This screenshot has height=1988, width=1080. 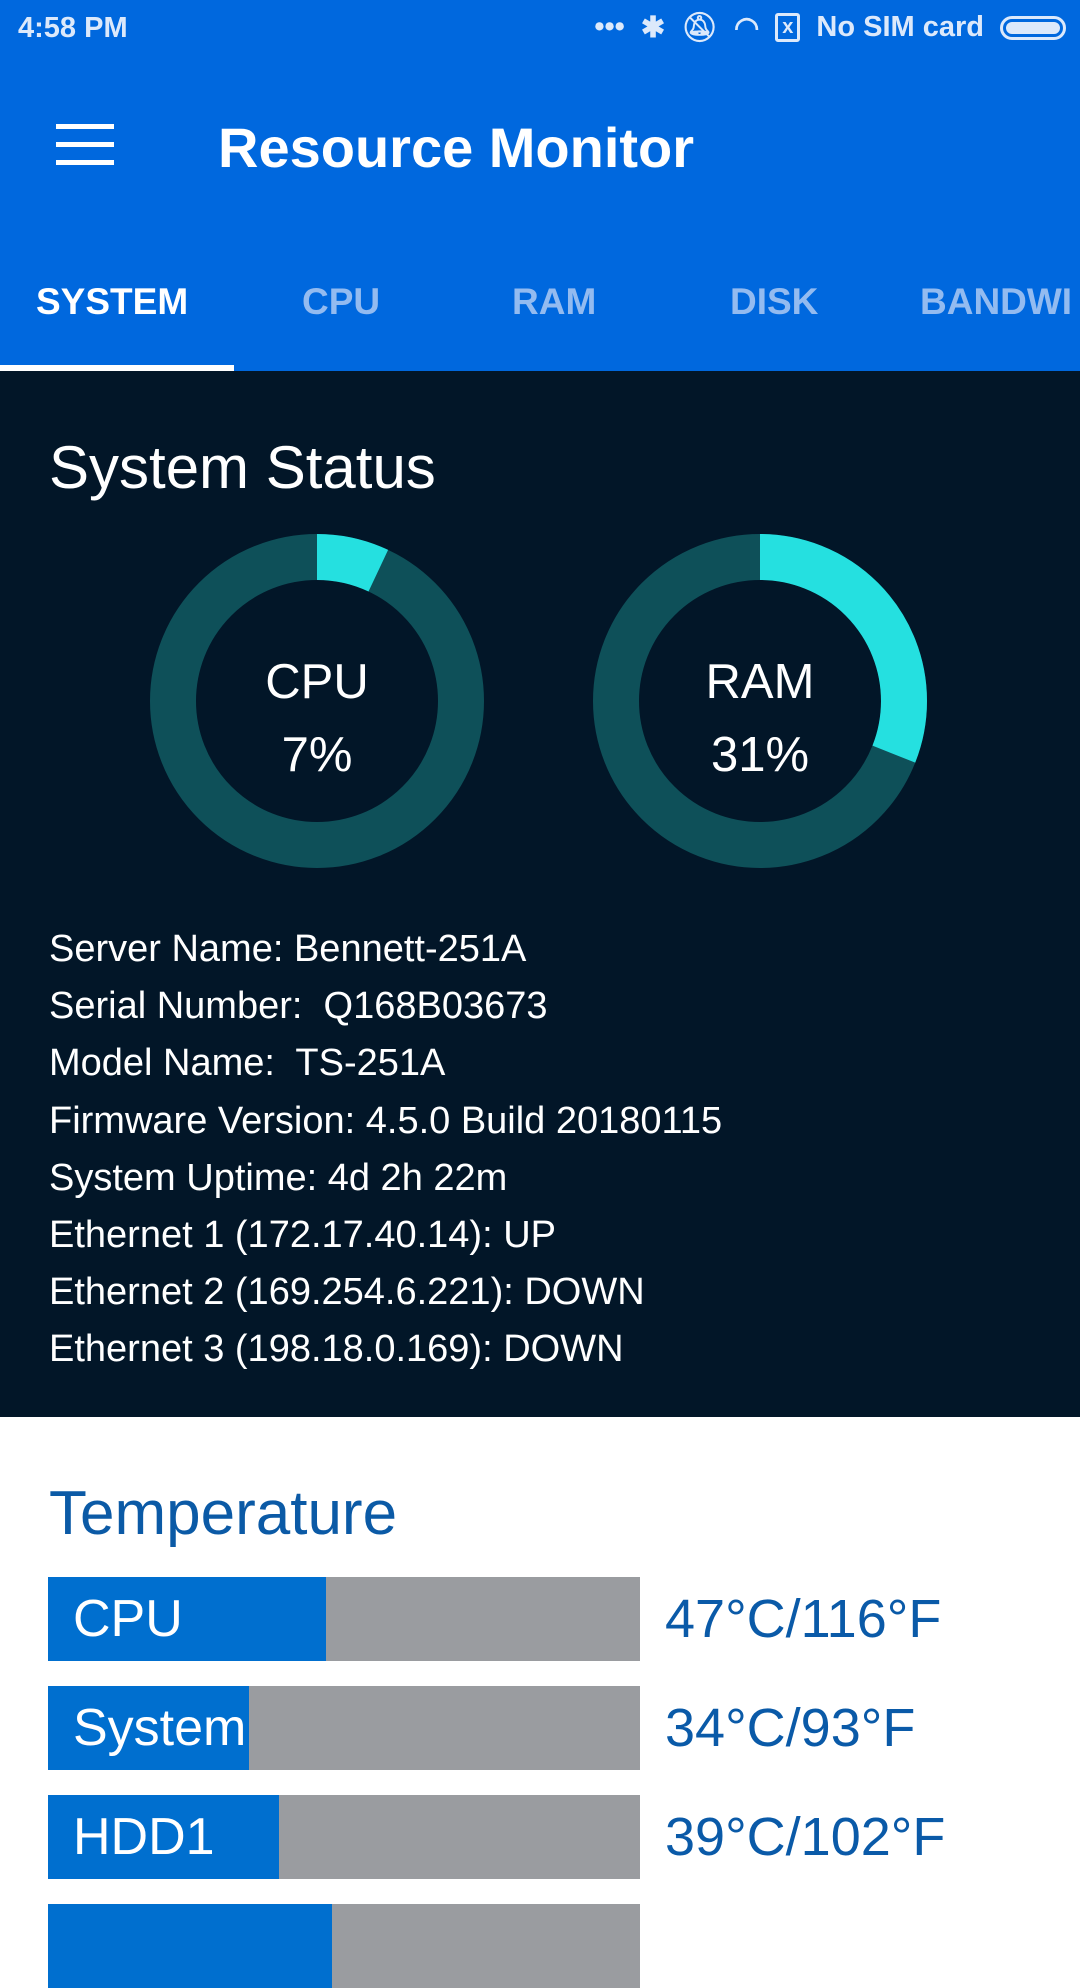 I want to click on more-dots-icon: •••, so click(x=609, y=27).